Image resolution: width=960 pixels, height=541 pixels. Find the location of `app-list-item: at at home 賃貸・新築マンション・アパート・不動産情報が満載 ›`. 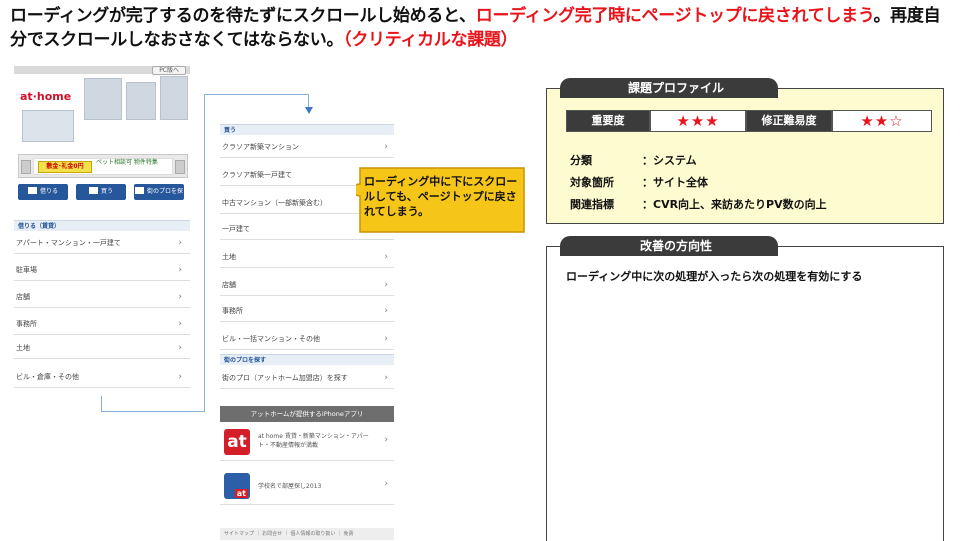

app-list-item: at at home 賃貸・新築マンション・アパート・不動産情報が満載 › is located at coordinates (307, 442).